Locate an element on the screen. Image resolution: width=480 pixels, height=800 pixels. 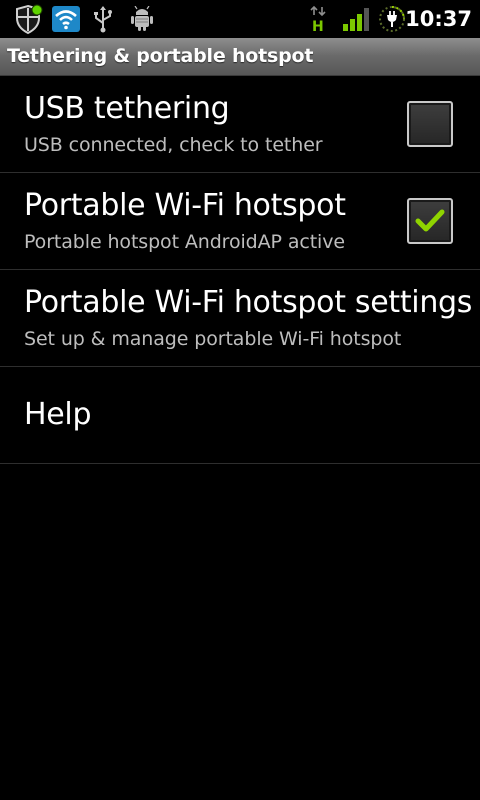
portable-hotspot-checkbox is located at coordinates (430, 221).